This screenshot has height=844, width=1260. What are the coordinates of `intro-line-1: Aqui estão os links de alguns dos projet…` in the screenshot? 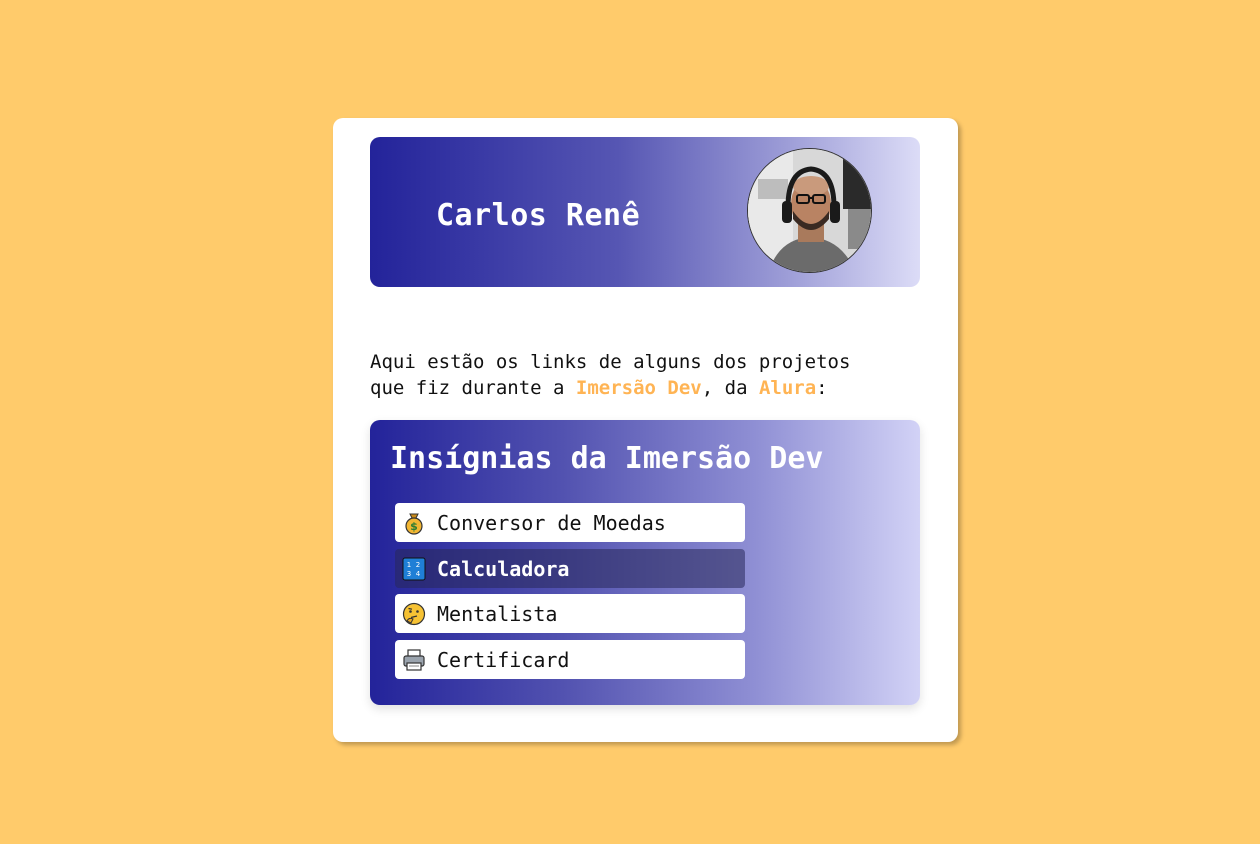 It's located at (610, 362).